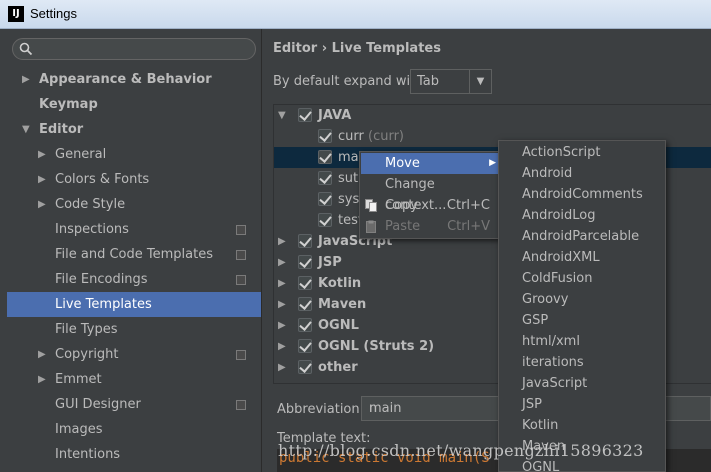  Describe the element at coordinates (580, 236) in the screenshot. I see `submenu-item: AndroidParcelable` at that location.